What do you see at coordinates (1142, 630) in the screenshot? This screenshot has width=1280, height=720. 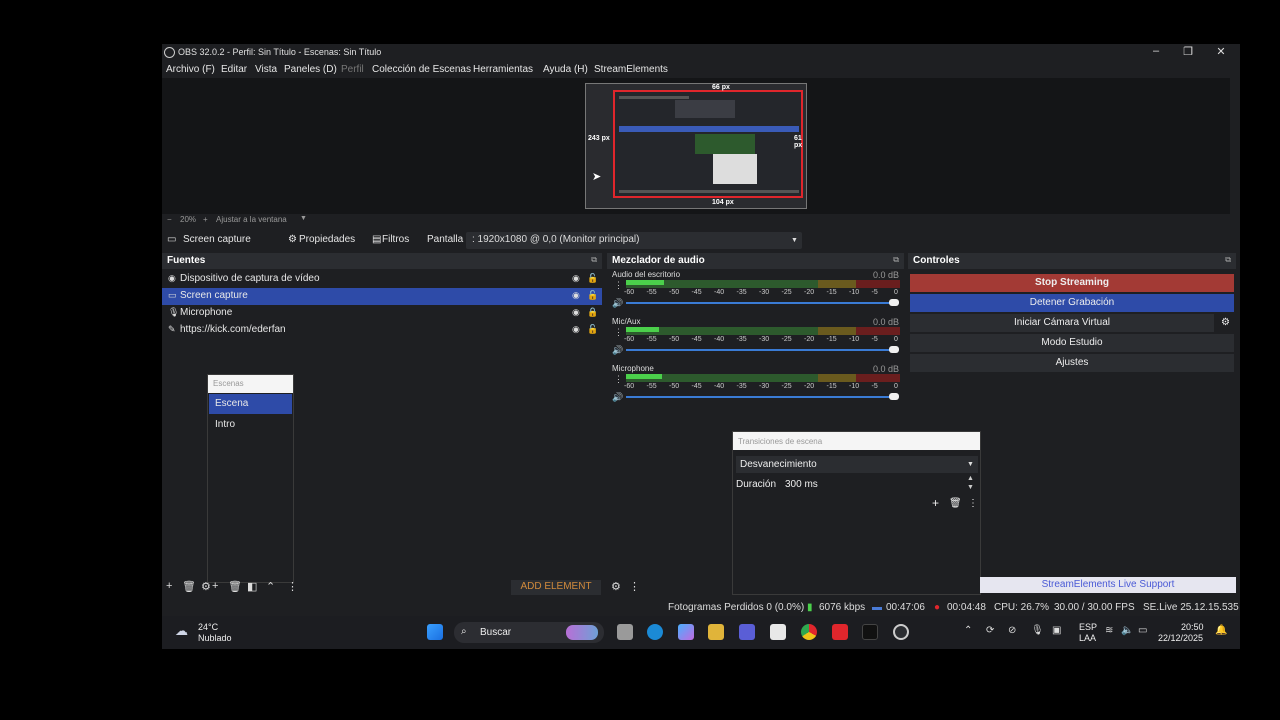 I see `battery-icon: ▭` at bounding box center [1142, 630].